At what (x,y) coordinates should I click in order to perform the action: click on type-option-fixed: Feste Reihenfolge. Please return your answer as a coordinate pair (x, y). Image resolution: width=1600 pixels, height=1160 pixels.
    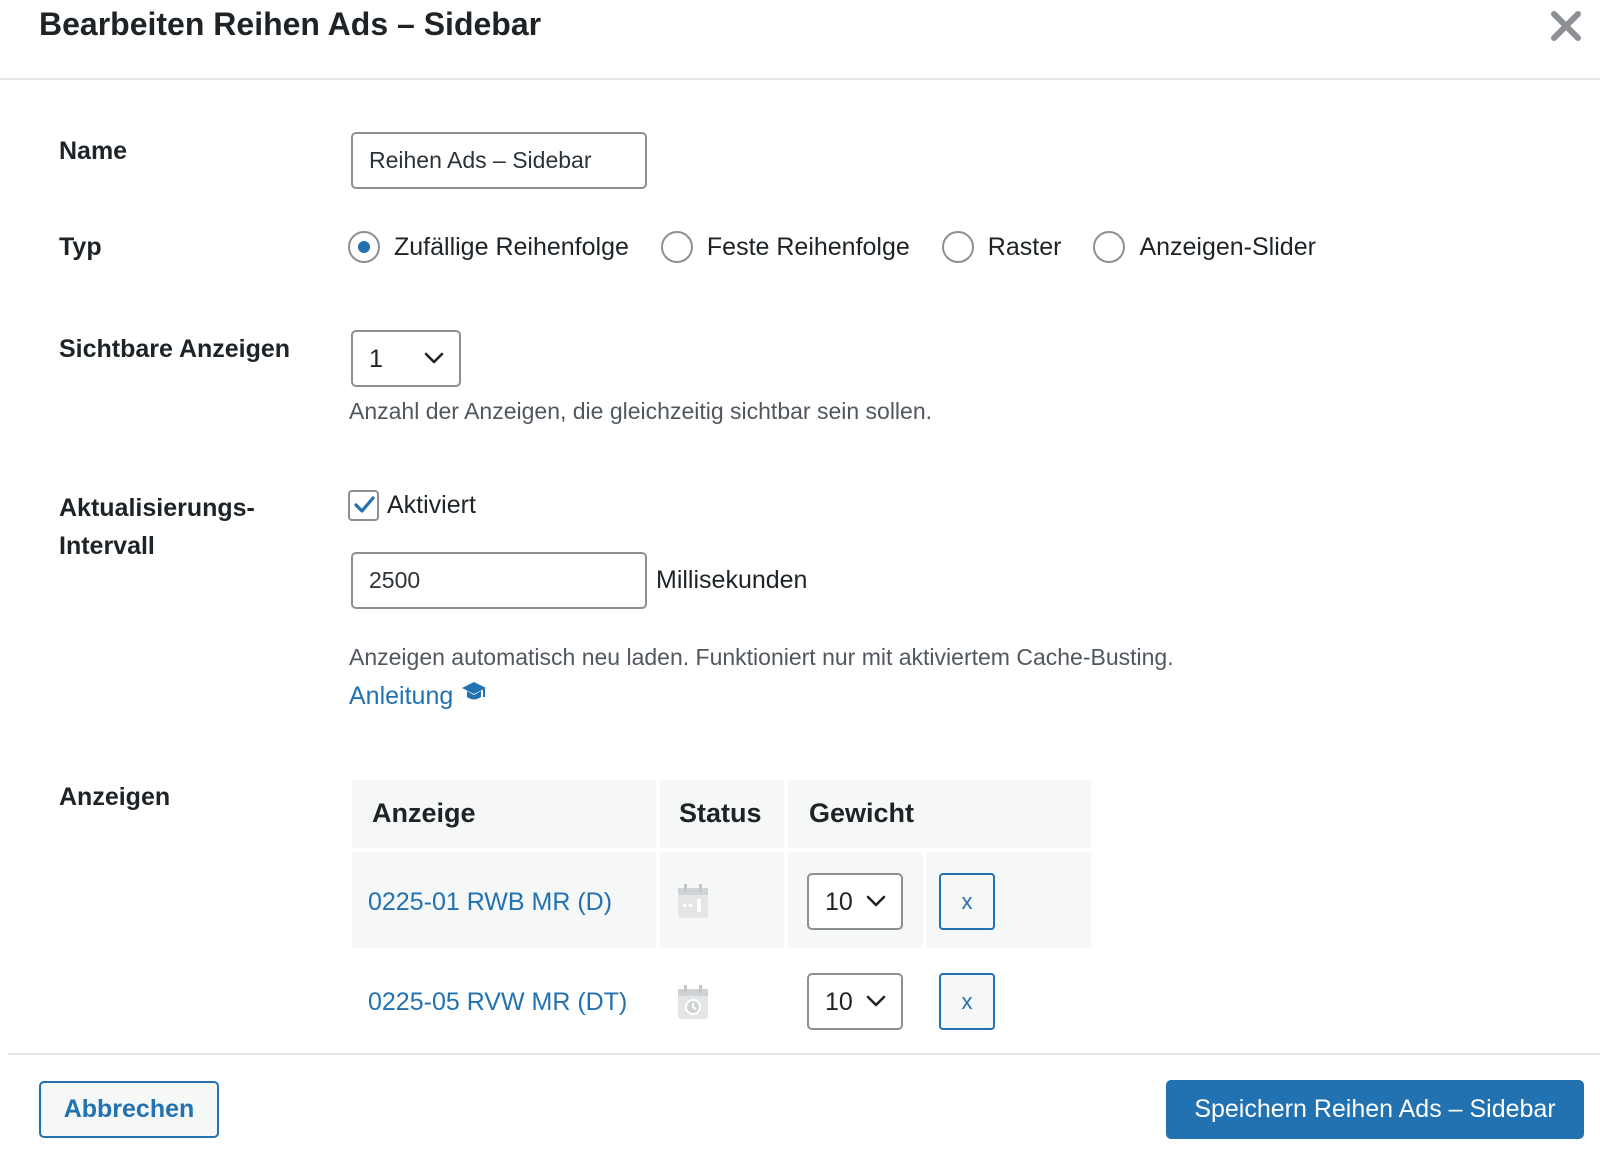
    Looking at the image, I should click on (785, 247).